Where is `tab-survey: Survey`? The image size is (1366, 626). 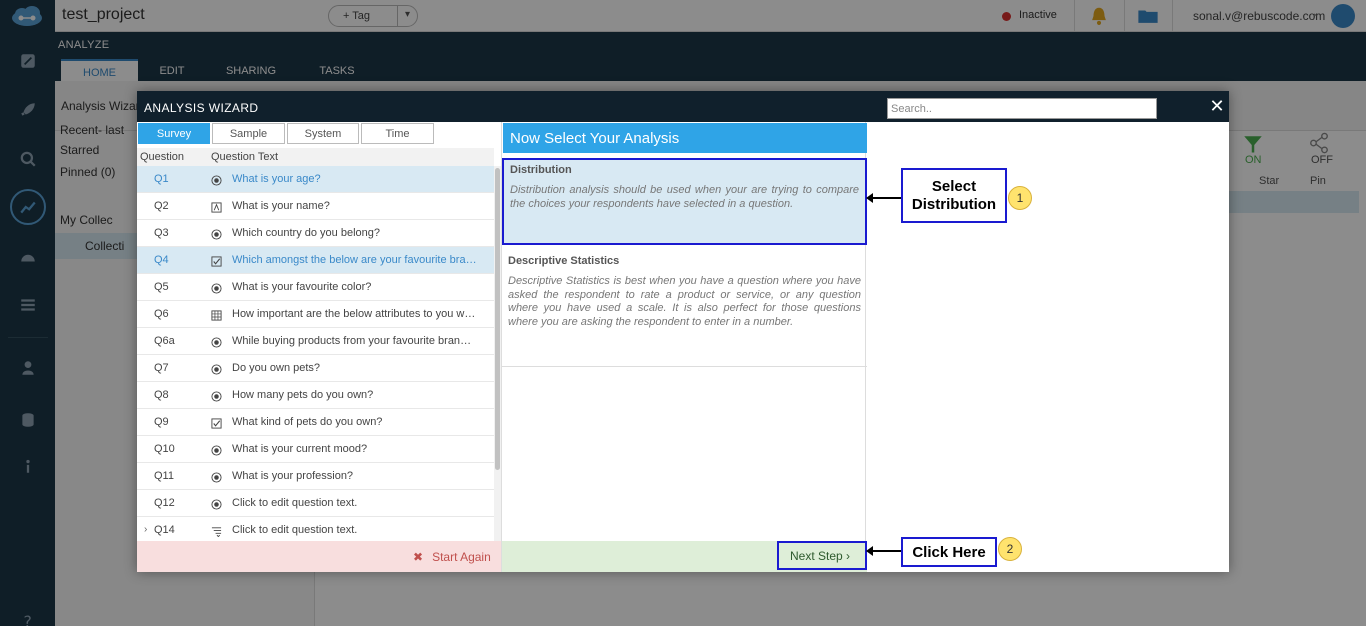
tab-survey: Survey is located at coordinates (174, 133).